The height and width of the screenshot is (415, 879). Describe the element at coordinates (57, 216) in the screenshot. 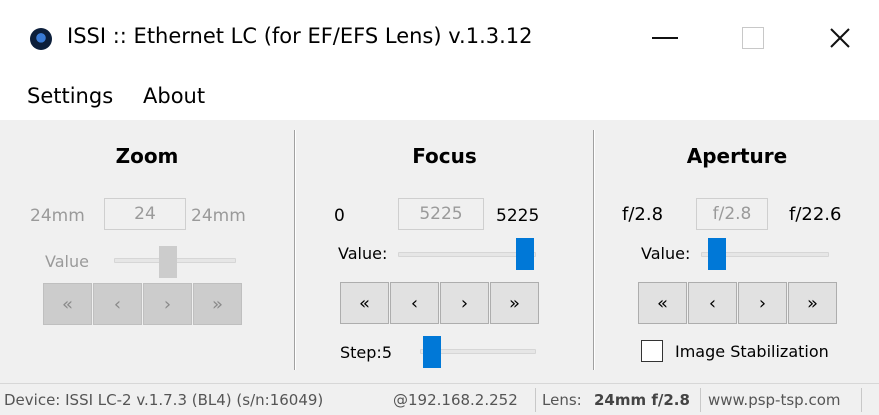

I see `zoom-min-label: 24mm` at that location.